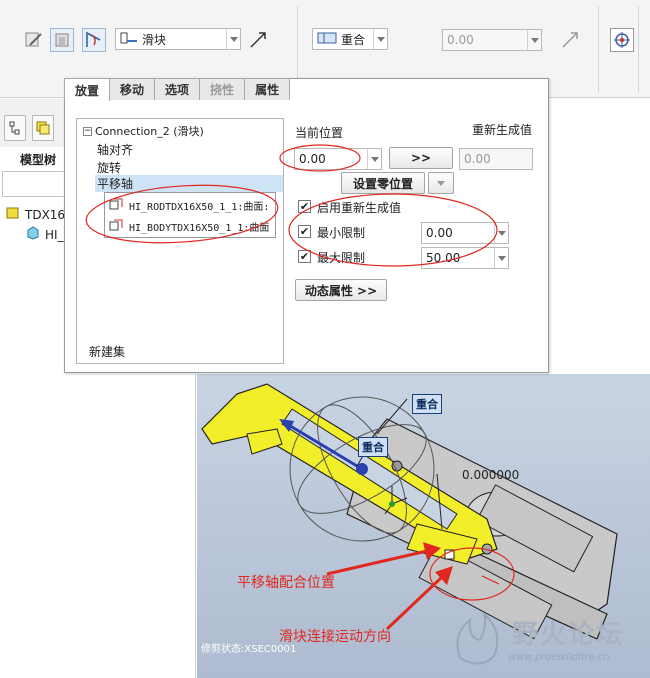 This screenshot has width=650, height=678. Describe the element at coordinates (180, 241) in the screenshot. I see `connection-list: − Connection_2 (滑块) 轴对齐 旋转 平移轴 新建集` at that location.